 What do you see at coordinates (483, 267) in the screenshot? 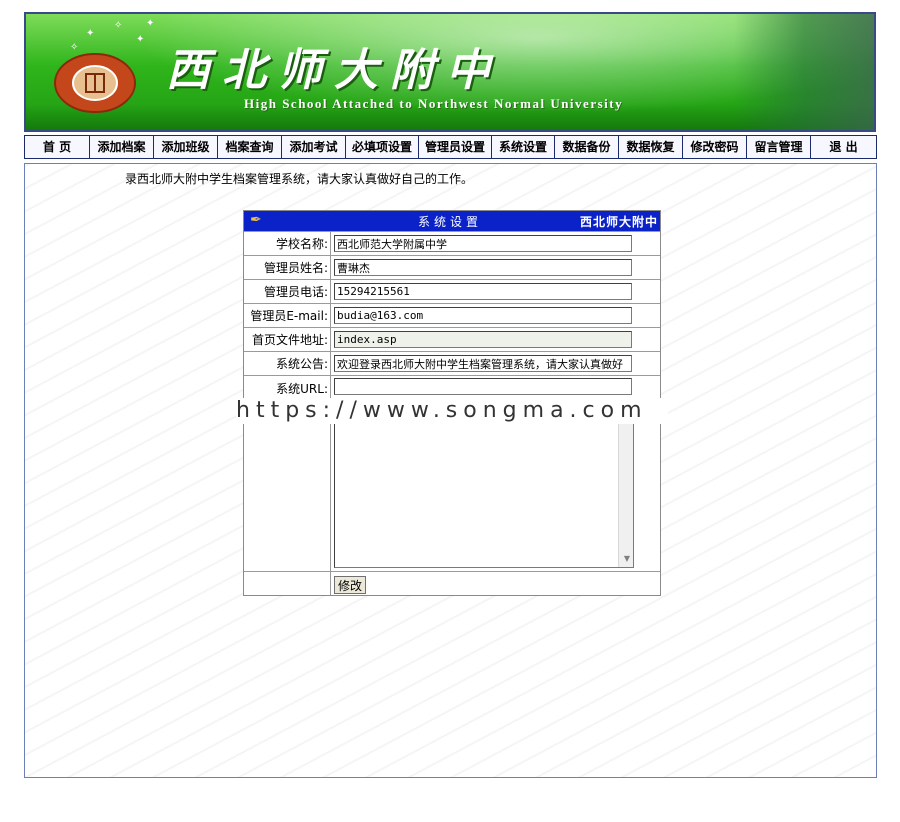
I see `admin-name-field` at bounding box center [483, 267].